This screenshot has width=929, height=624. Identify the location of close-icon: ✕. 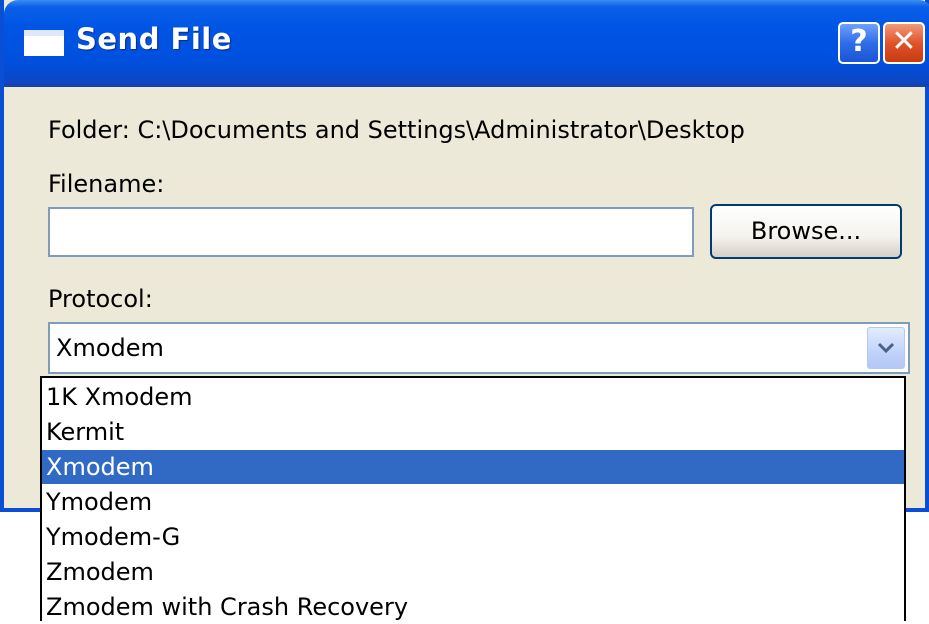
(904, 41).